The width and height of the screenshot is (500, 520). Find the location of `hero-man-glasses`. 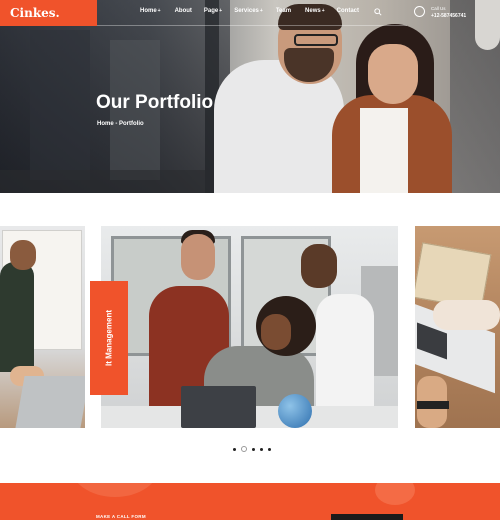

hero-man-glasses is located at coordinates (316, 40).